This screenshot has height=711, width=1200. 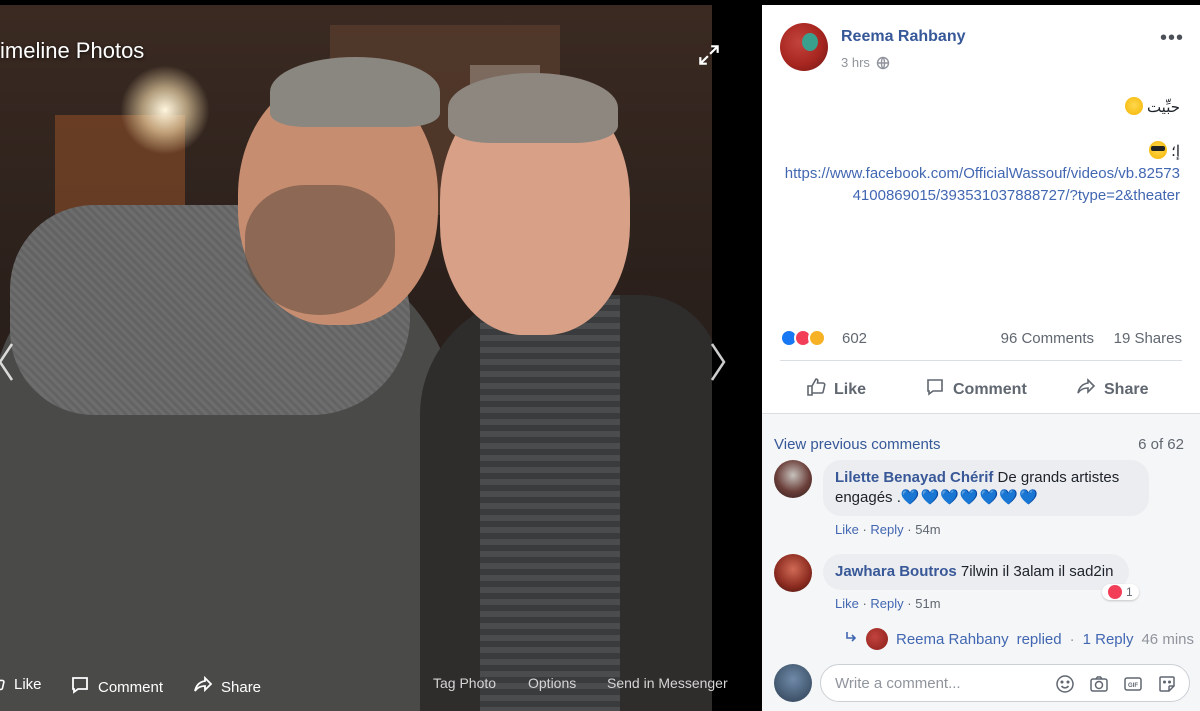 What do you see at coordinates (72, 50) in the screenshot?
I see `viewer-title: imeline Photos` at bounding box center [72, 50].